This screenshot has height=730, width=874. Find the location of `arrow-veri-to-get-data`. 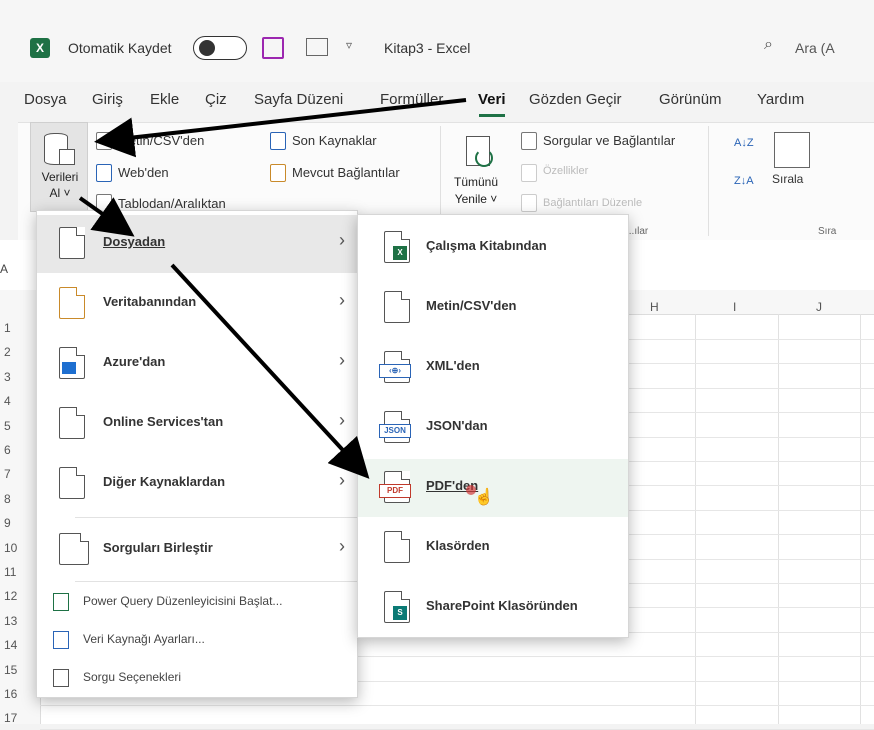

arrow-veri-to-get-data is located at coordinates (280, 128).